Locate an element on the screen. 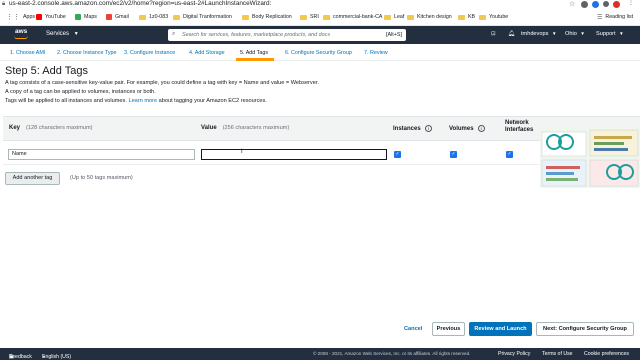 Image resolution: width=640 pixels, height=360 pixels. aws-smile-icon is located at coordinates (21, 37).